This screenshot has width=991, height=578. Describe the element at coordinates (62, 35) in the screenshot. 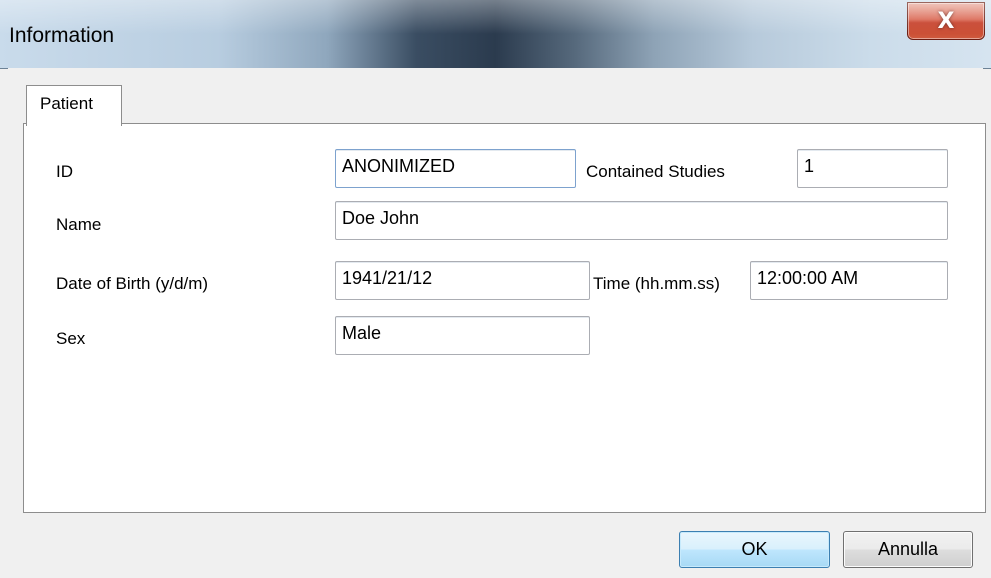

I see `window-title: Information` at that location.